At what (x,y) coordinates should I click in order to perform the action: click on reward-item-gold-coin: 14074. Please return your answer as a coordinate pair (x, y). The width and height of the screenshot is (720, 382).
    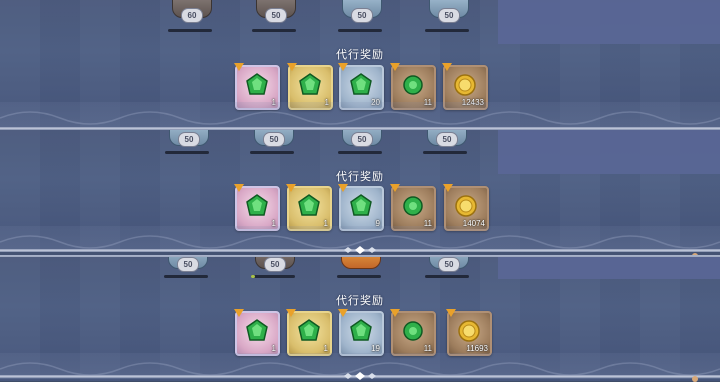
    Looking at the image, I should click on (466, 207).